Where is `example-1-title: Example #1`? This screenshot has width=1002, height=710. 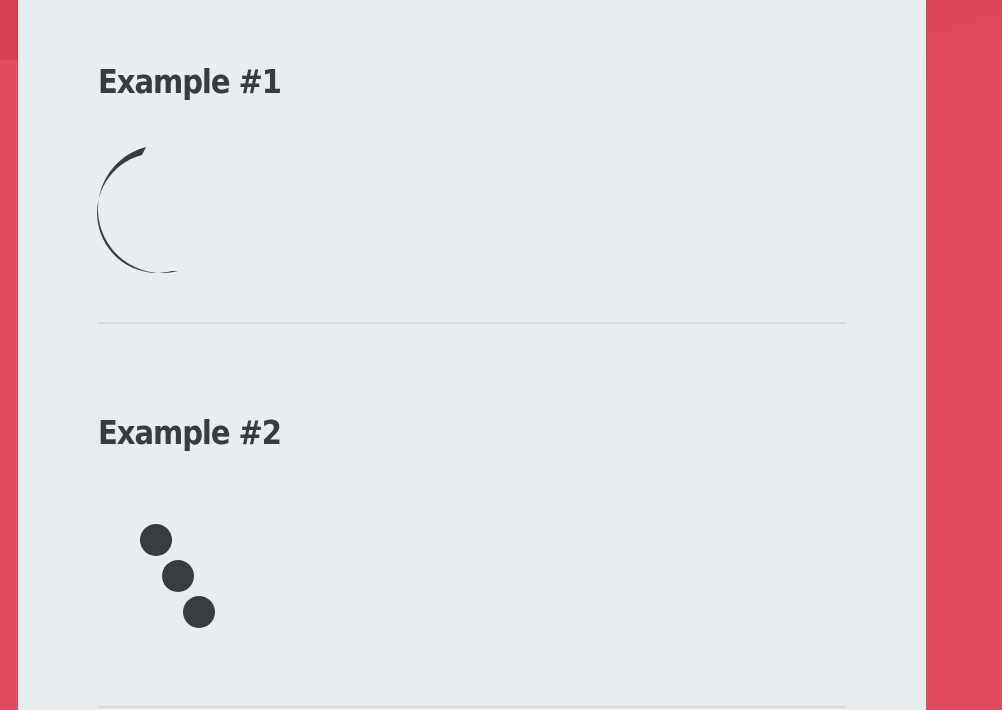 example-1-title: Example #1 is located at coordinates (190, 81).